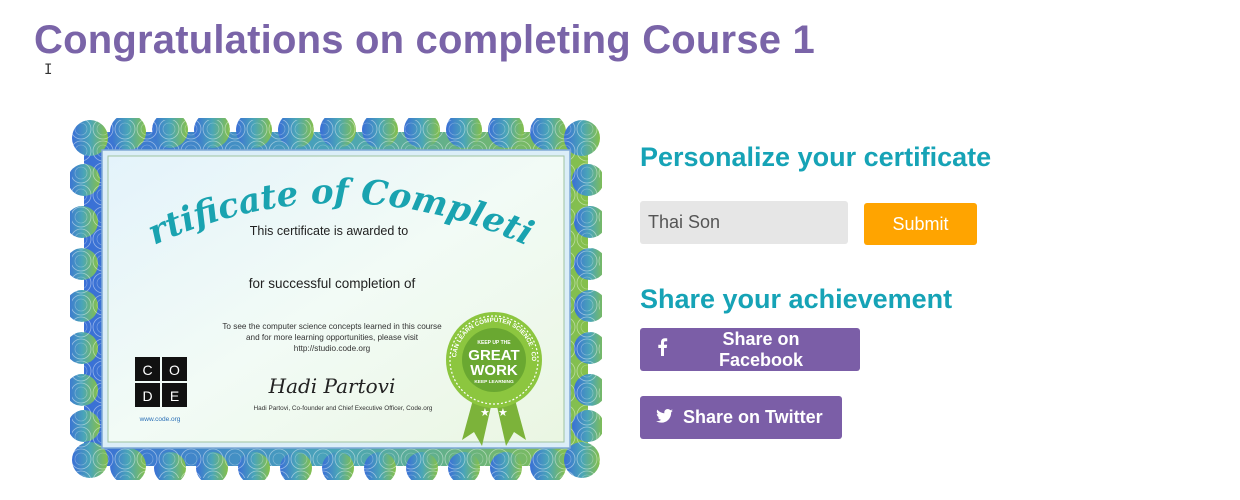 This screenshot has height=500, width=1240. What do you see at coordinates (494, 370) in the screenshot?
I see `svg-text: WORK` at bounding box center [494, 370].